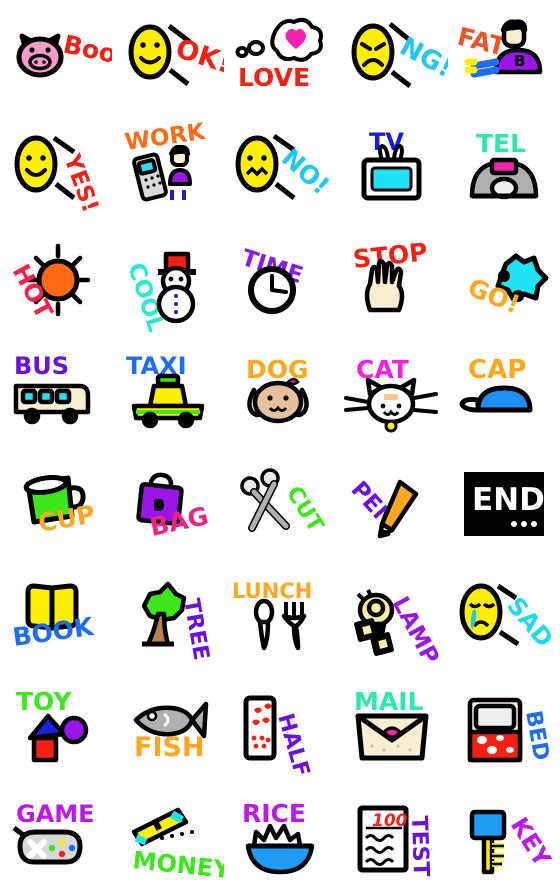 Image resolution: width=560 pixels, height=896 pixels. Describe the element at coordinates (280, 168) in the screenshot. I see `sticker-no-face: NO!` at that location.